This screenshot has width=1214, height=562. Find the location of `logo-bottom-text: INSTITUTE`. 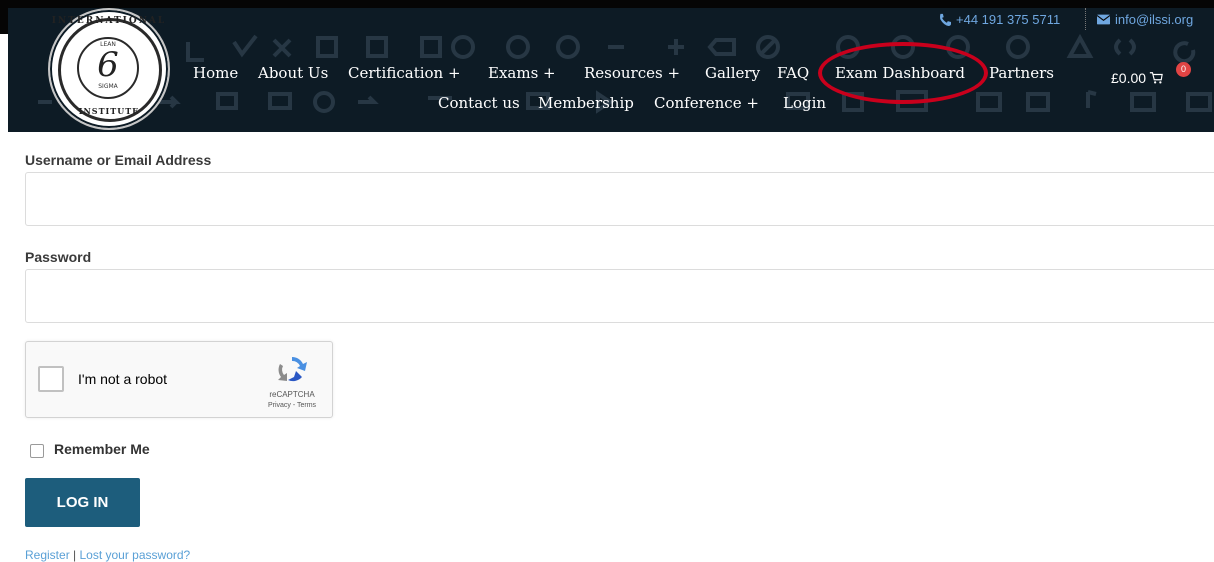

logo-bottom-text: INSTITUTE is located at coordinates (109, 111).